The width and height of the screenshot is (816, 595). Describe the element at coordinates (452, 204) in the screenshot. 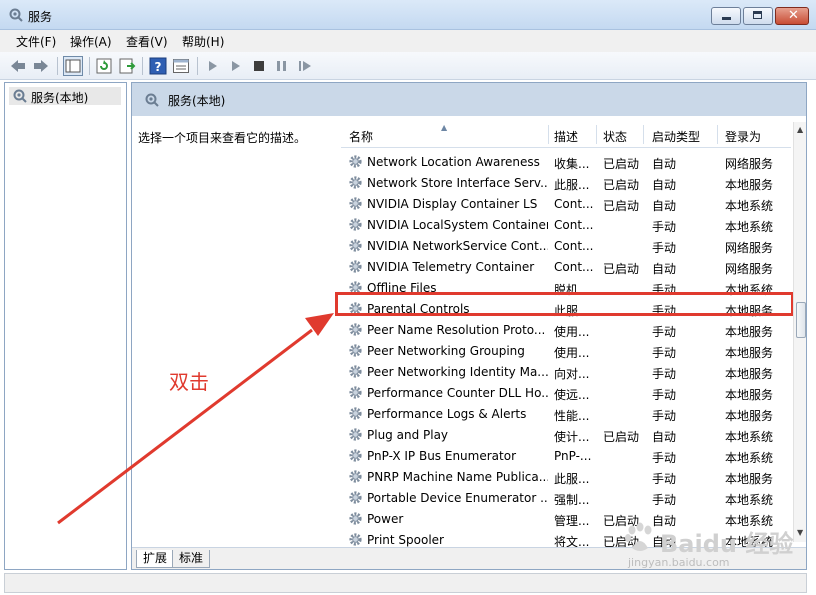

I see `service-name: NVIDIA Display Container LS` at that location.